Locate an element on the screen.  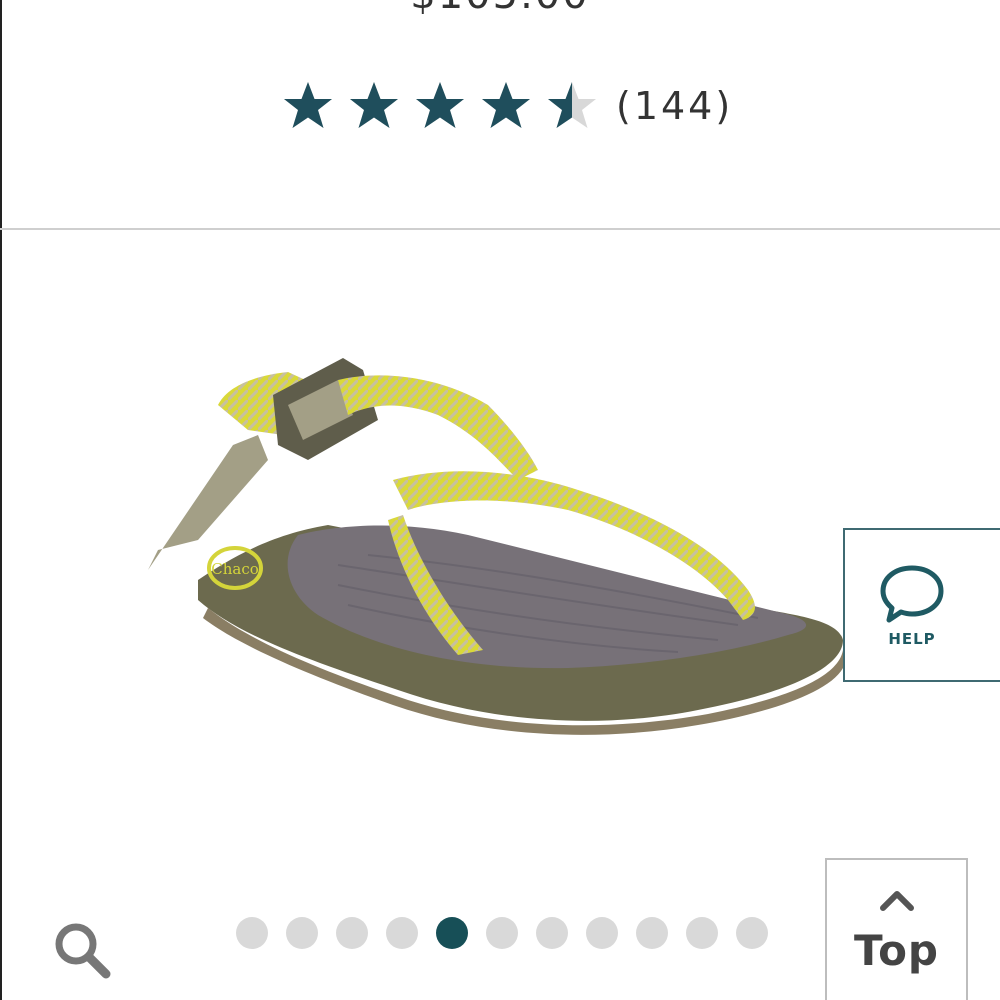
viewport-edge is located at coordinates (1, 500).